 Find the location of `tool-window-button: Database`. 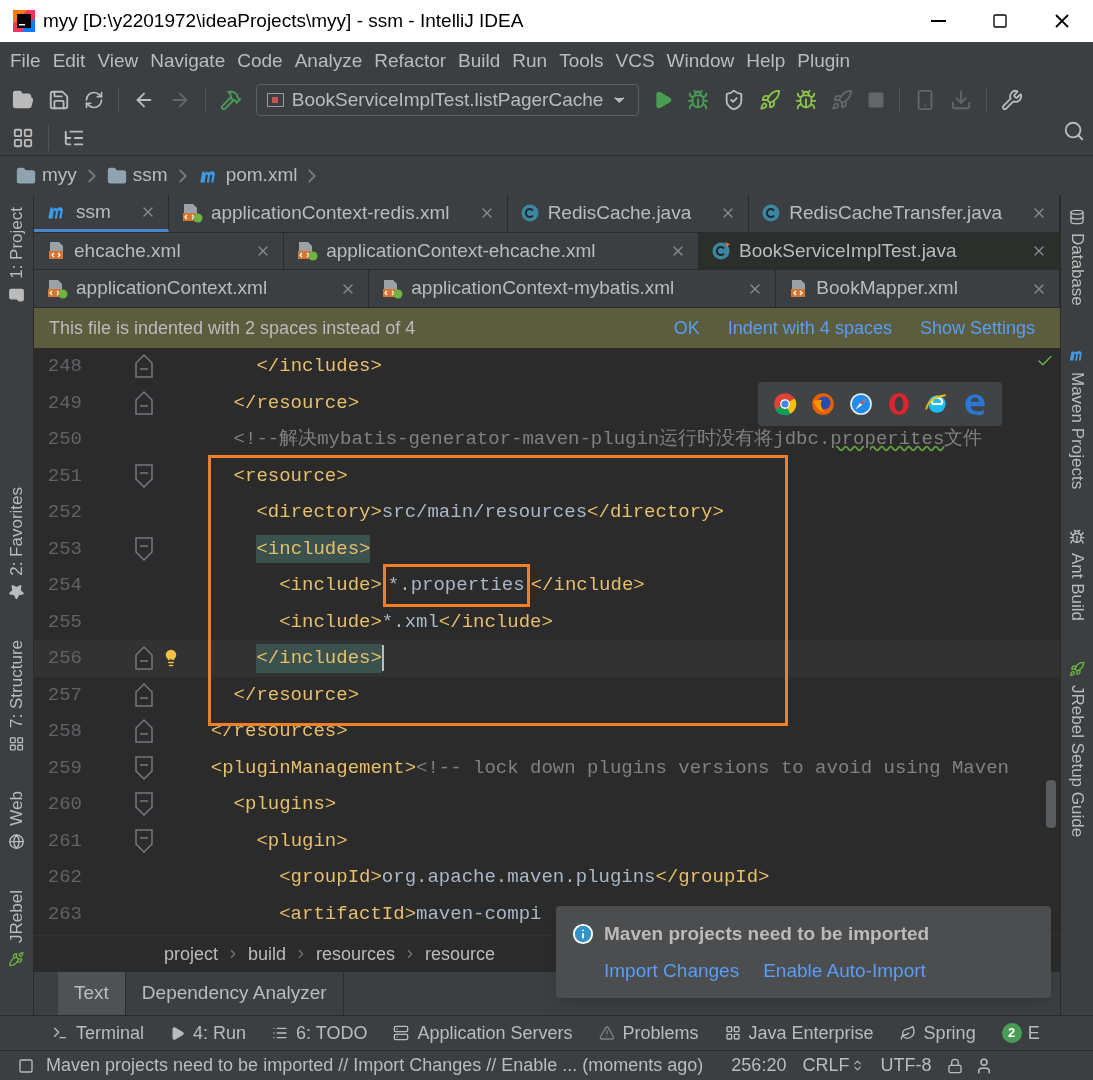

tool-window-button: Database is located at coordinates (1077, 257).